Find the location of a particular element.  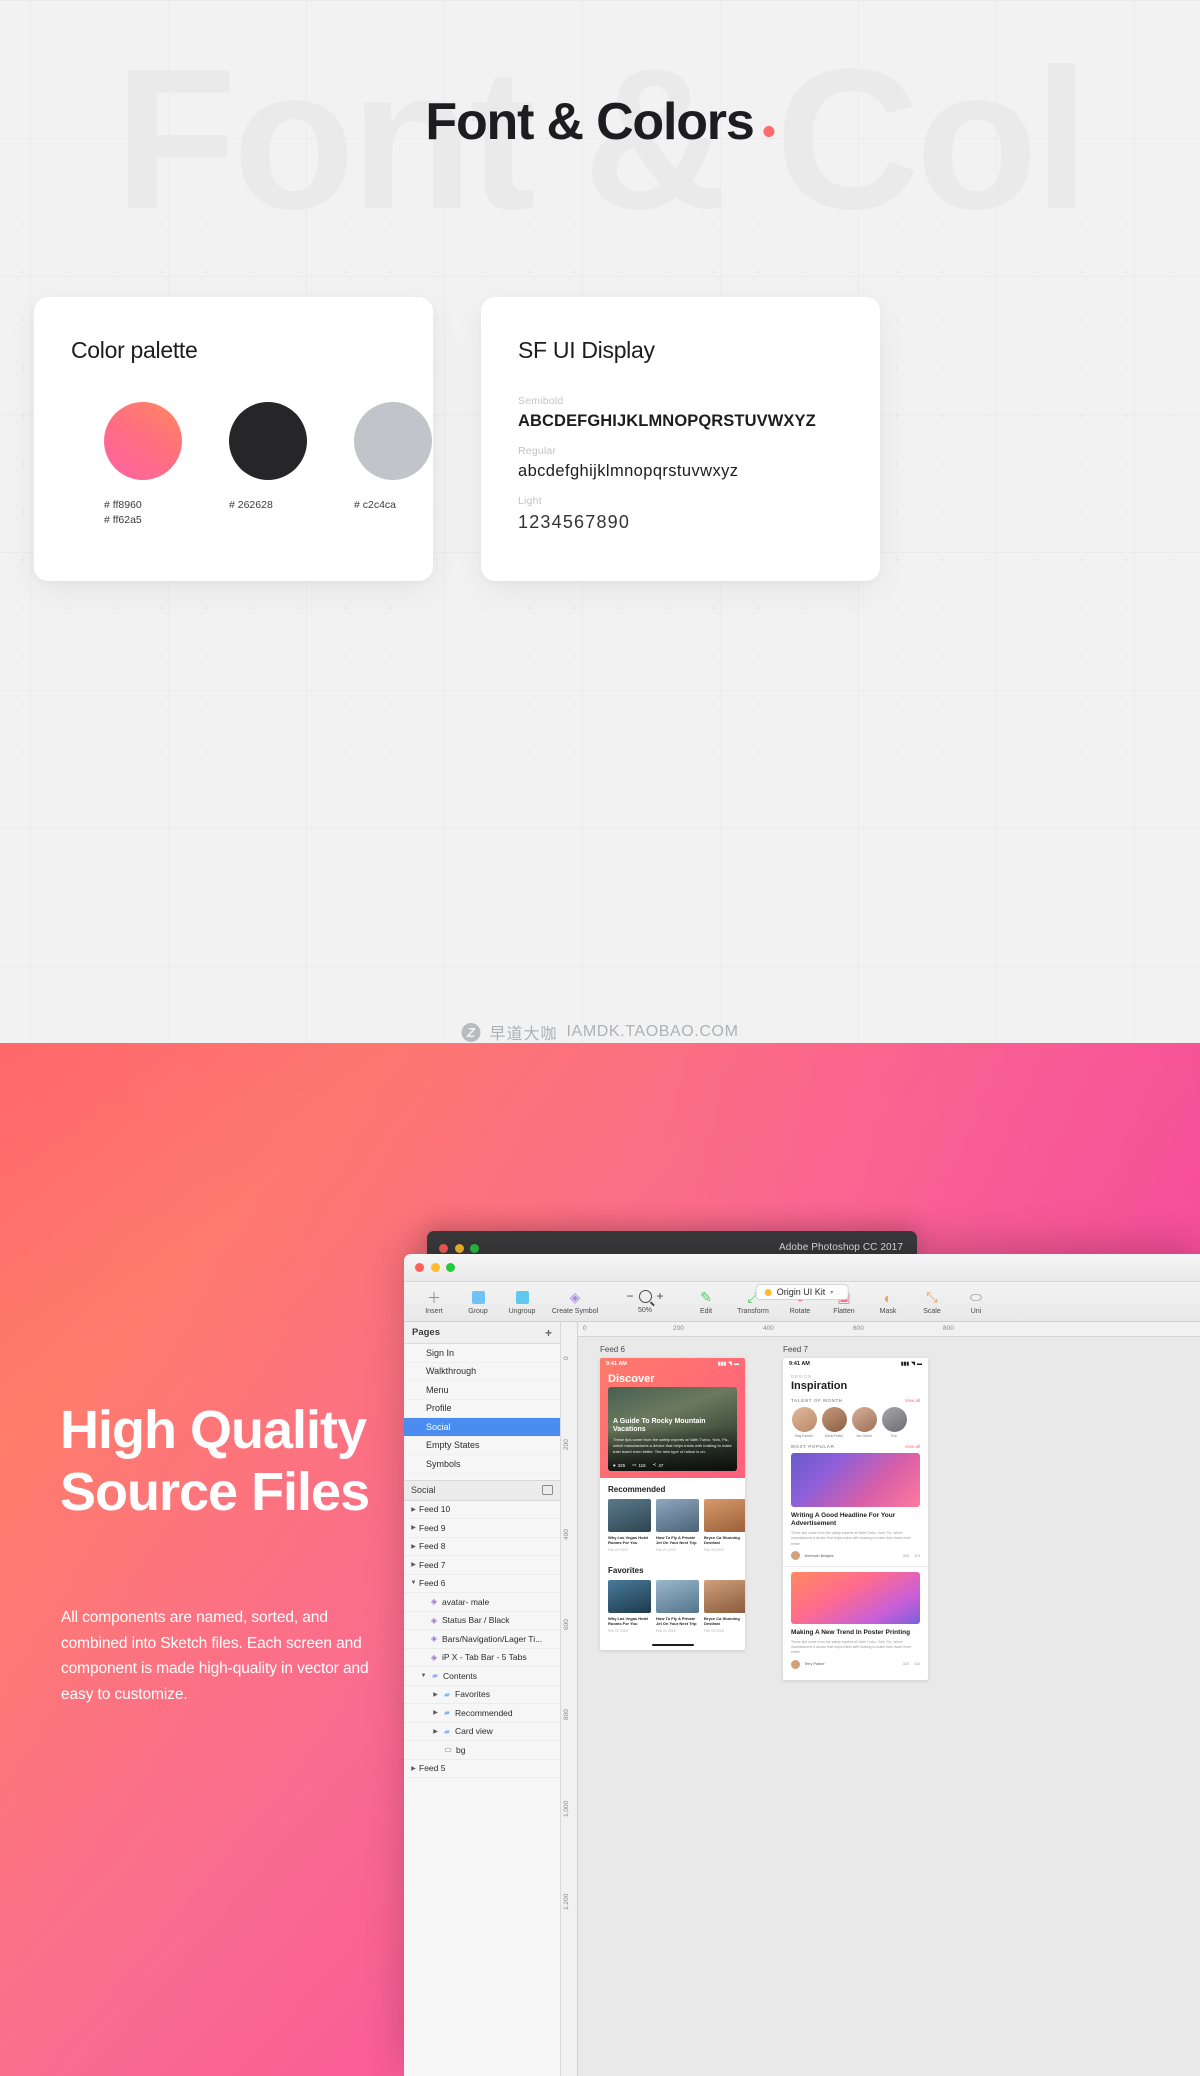

accent-dot-icon is located at coordinates (769, 131).